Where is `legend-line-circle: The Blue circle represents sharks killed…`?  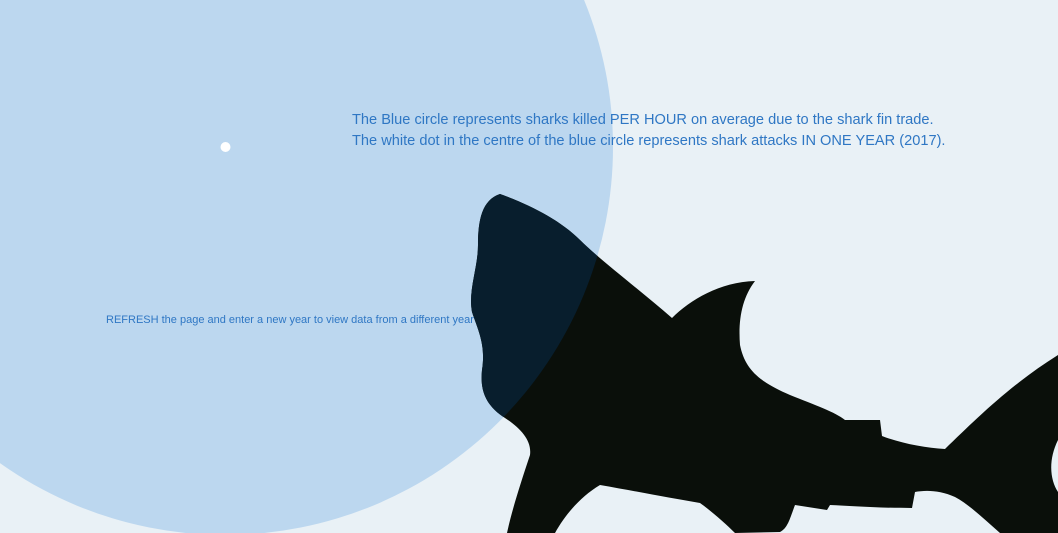 legend-line-circle: The Blue circle represents sharks killed… is located at coordinates (643, 120).